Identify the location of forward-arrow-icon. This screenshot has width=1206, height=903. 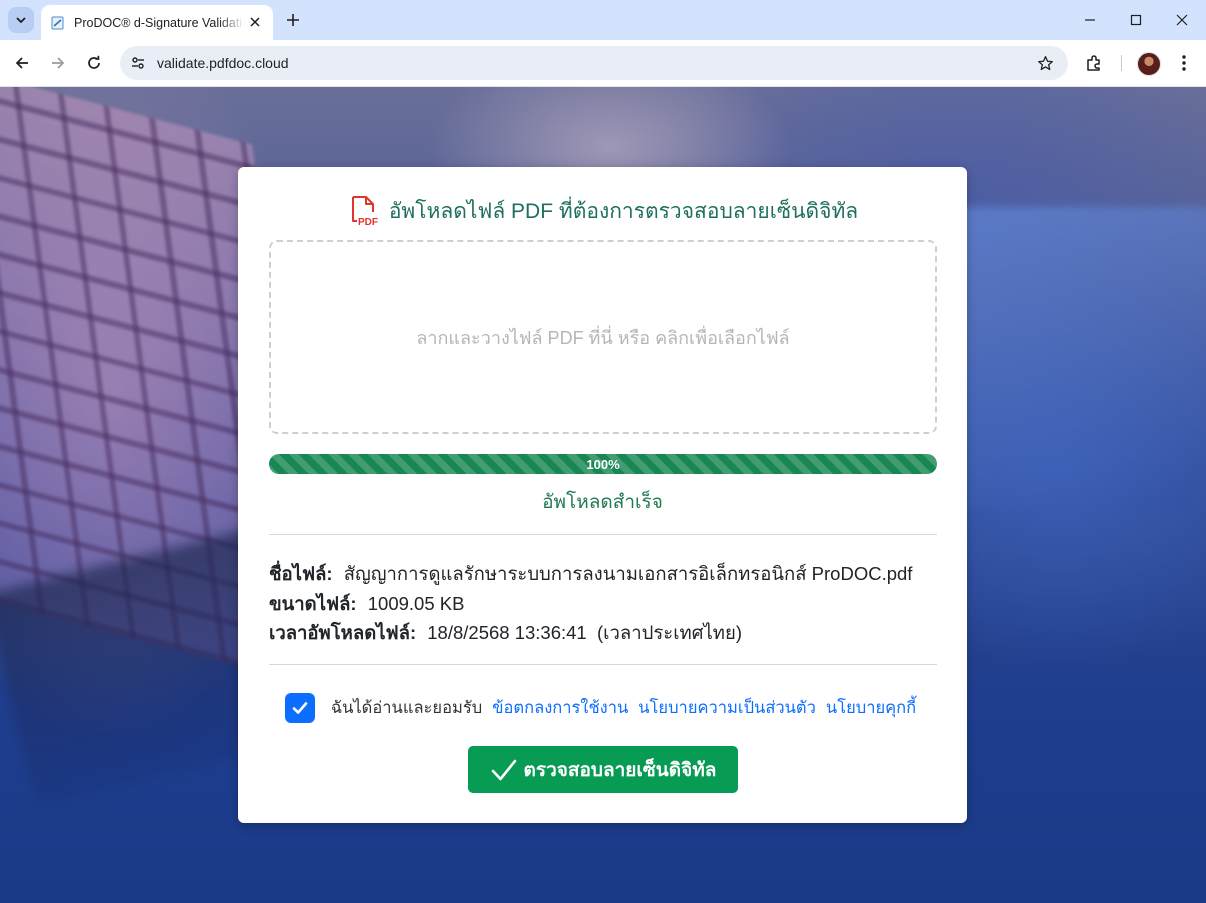
(58, 63).